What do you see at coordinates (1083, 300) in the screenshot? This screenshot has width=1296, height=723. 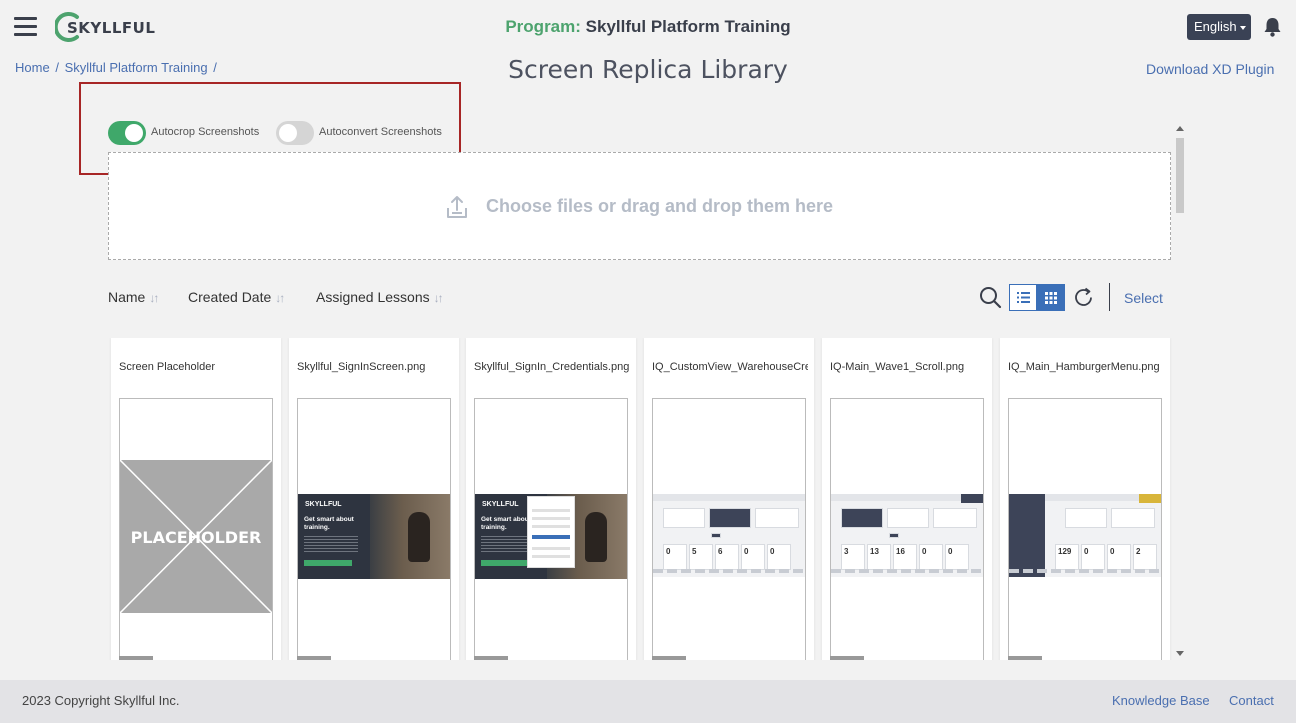 I see `refresh-icon` at bounding box center [1083, 300].